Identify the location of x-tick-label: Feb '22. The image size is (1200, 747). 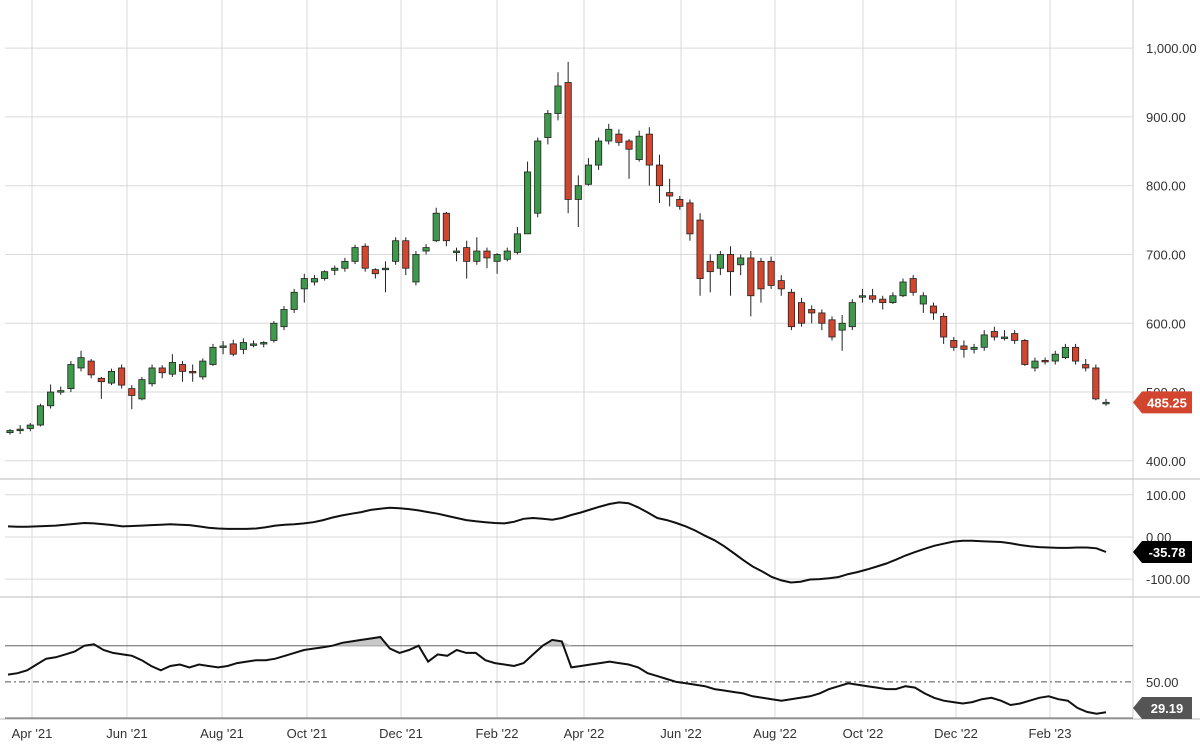
(497, 733).